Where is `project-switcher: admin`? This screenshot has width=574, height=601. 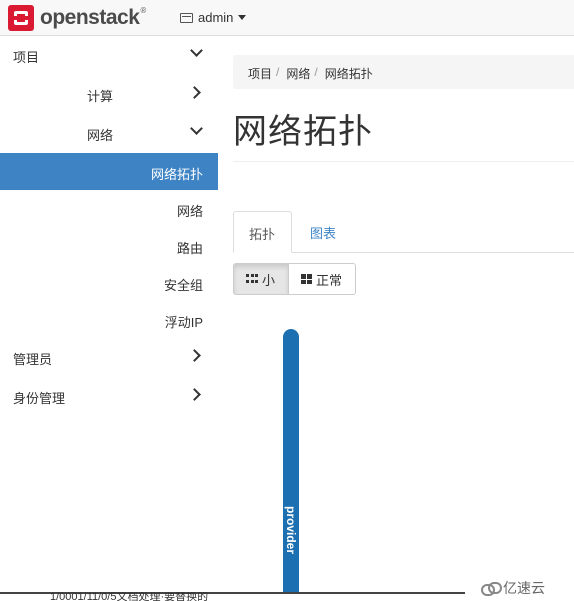 project-switcher: admin is located at coordinates (213, 17).